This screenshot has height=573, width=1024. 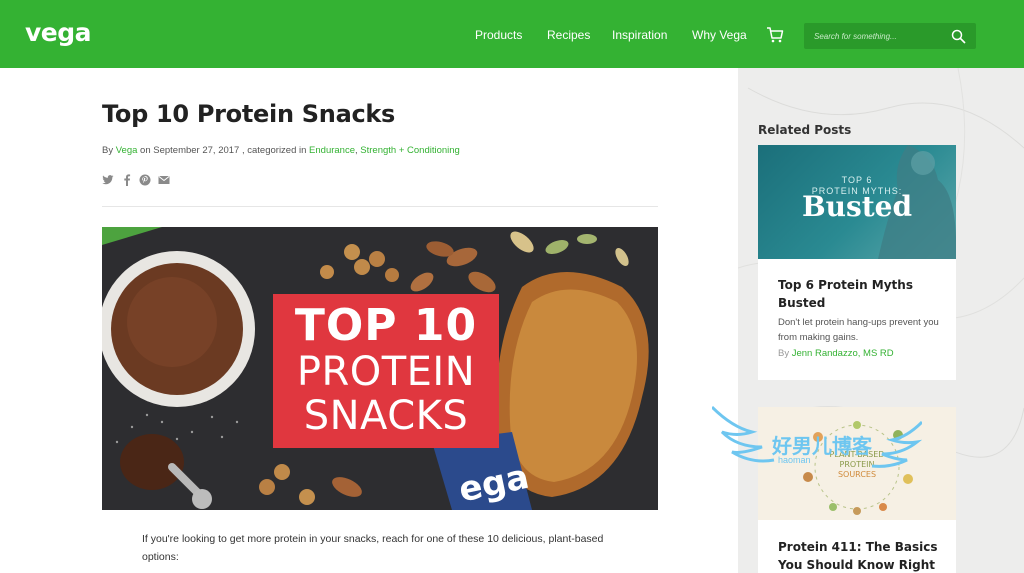 What do you see at coordinates (108, 180) in the screenshot?
I see `twitter-icon` at bounding box center [108, 180].